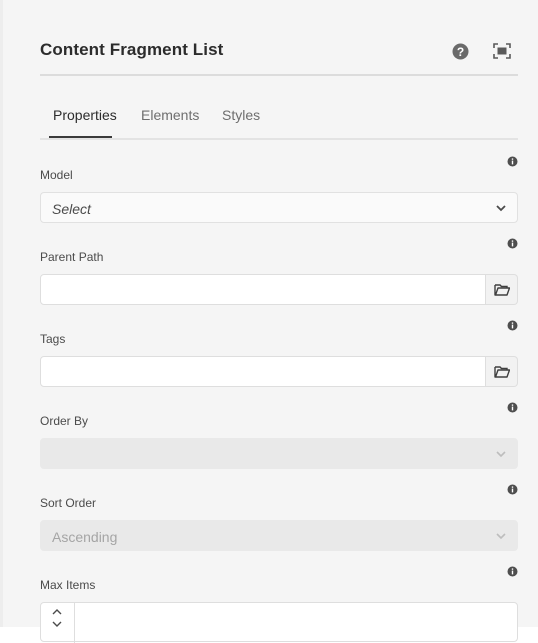  Describe the element at coordinates (263, 289) in the screenshot. I see `parent-path-input` at that location.